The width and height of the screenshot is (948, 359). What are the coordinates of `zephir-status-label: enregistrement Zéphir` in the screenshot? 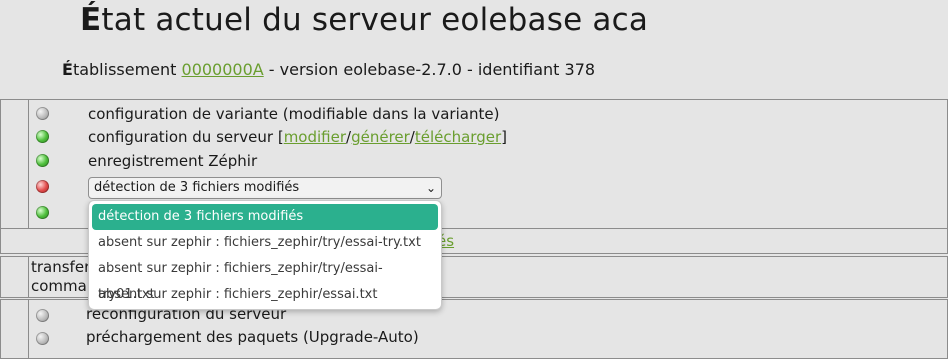 It's located at (173, 161).